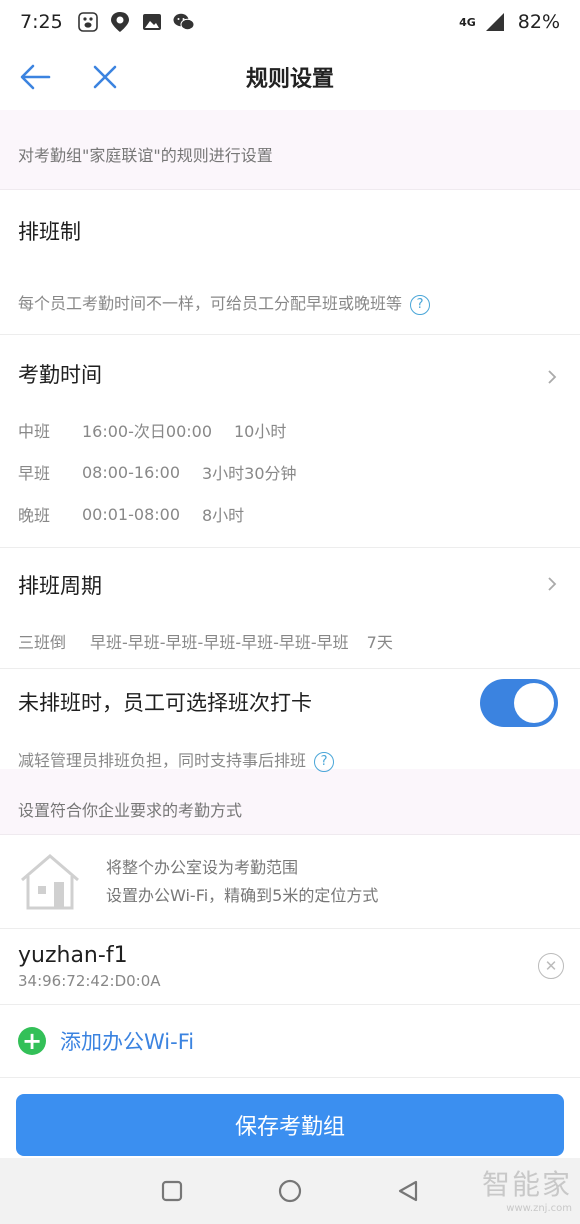 The image size is (580, 1224). Describe the element at coordinates (172, 1191) in the screenshot. I see `recent-apps-icon` at that location.